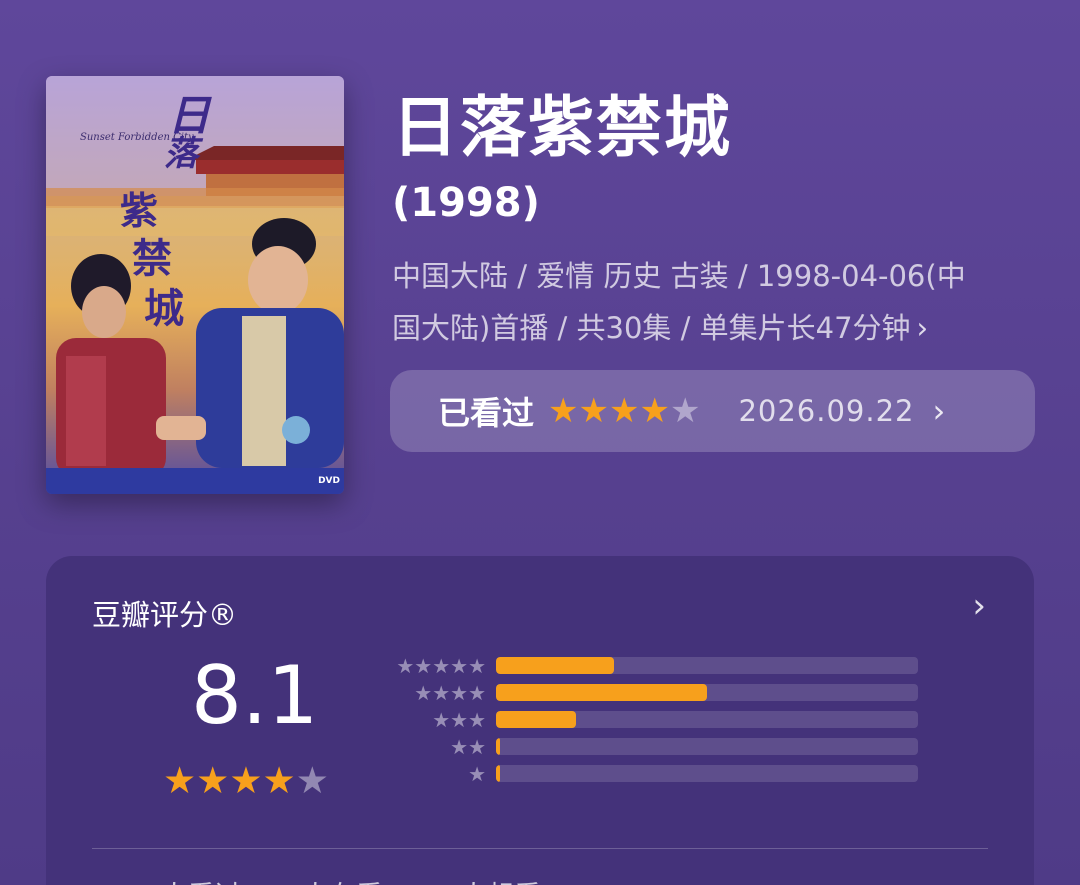 The width and height of the screenshot is (1080, 885). Describe the element at coordinates (316, 879) in the screenshot. I see `rating-card-footer: 2598人看过 212人在看 1253人想看` at that location.